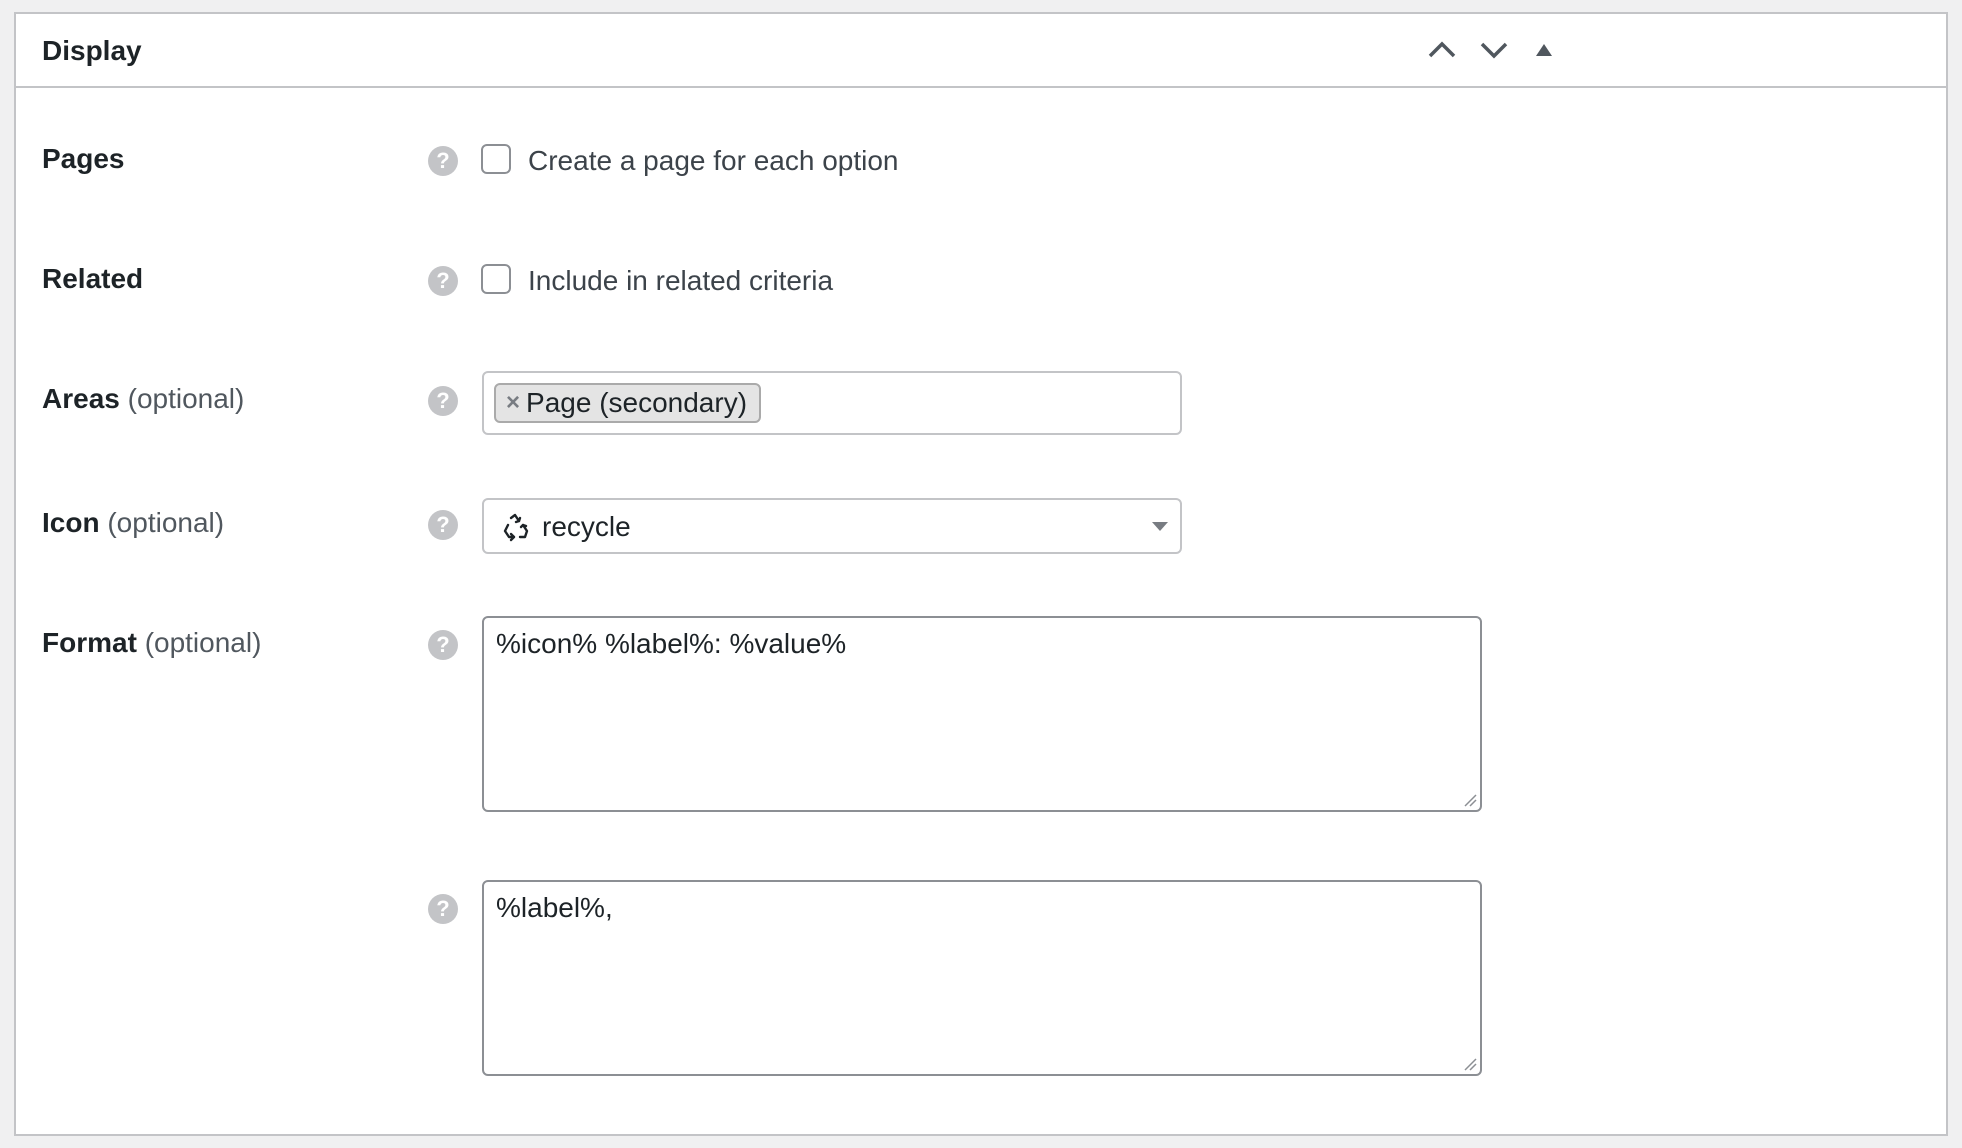 This screenshot has height=1148, width=1962. What do you see at coordinates (92, 50) in the screenshot?
I see `panel-title: Display` at bounding box center [92, 50].